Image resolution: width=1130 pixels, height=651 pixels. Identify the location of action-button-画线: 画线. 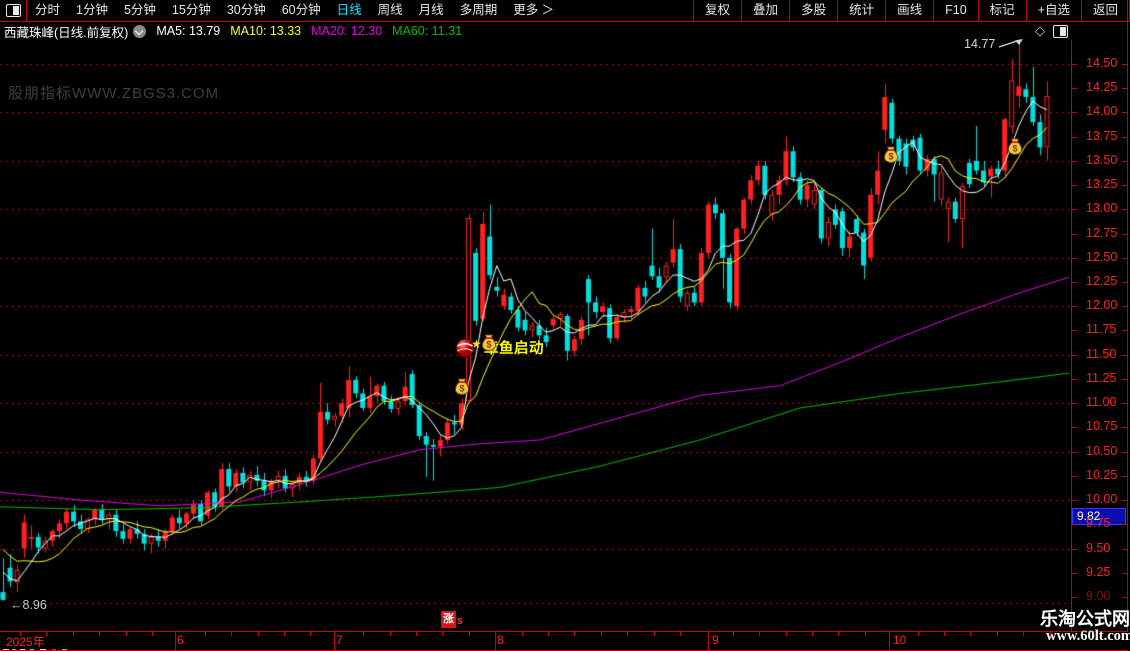
(910, 10).